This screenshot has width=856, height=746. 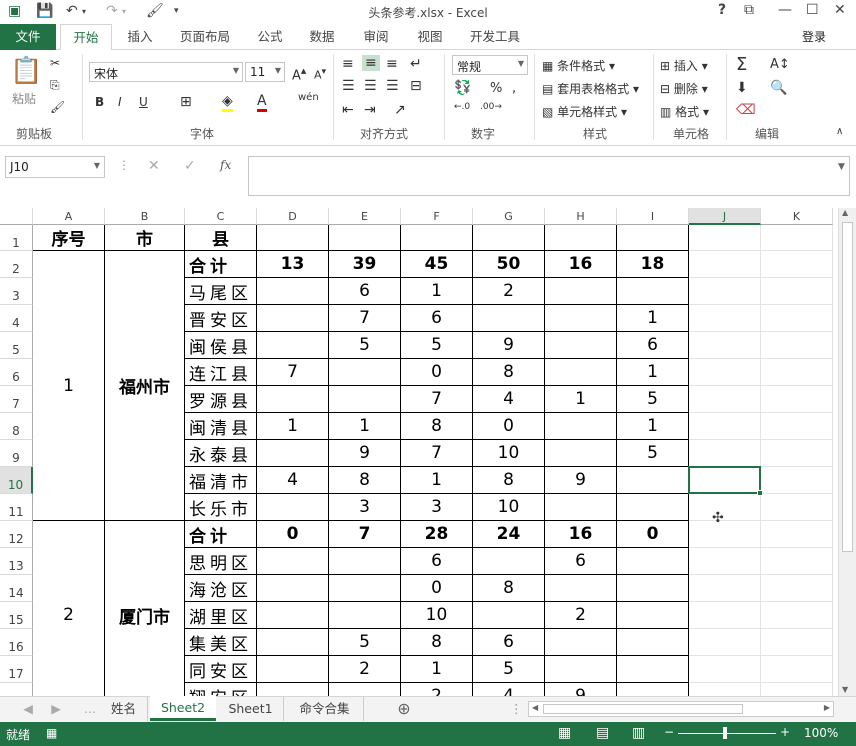 I want to click on formula-input, so click(x=549, y=176).